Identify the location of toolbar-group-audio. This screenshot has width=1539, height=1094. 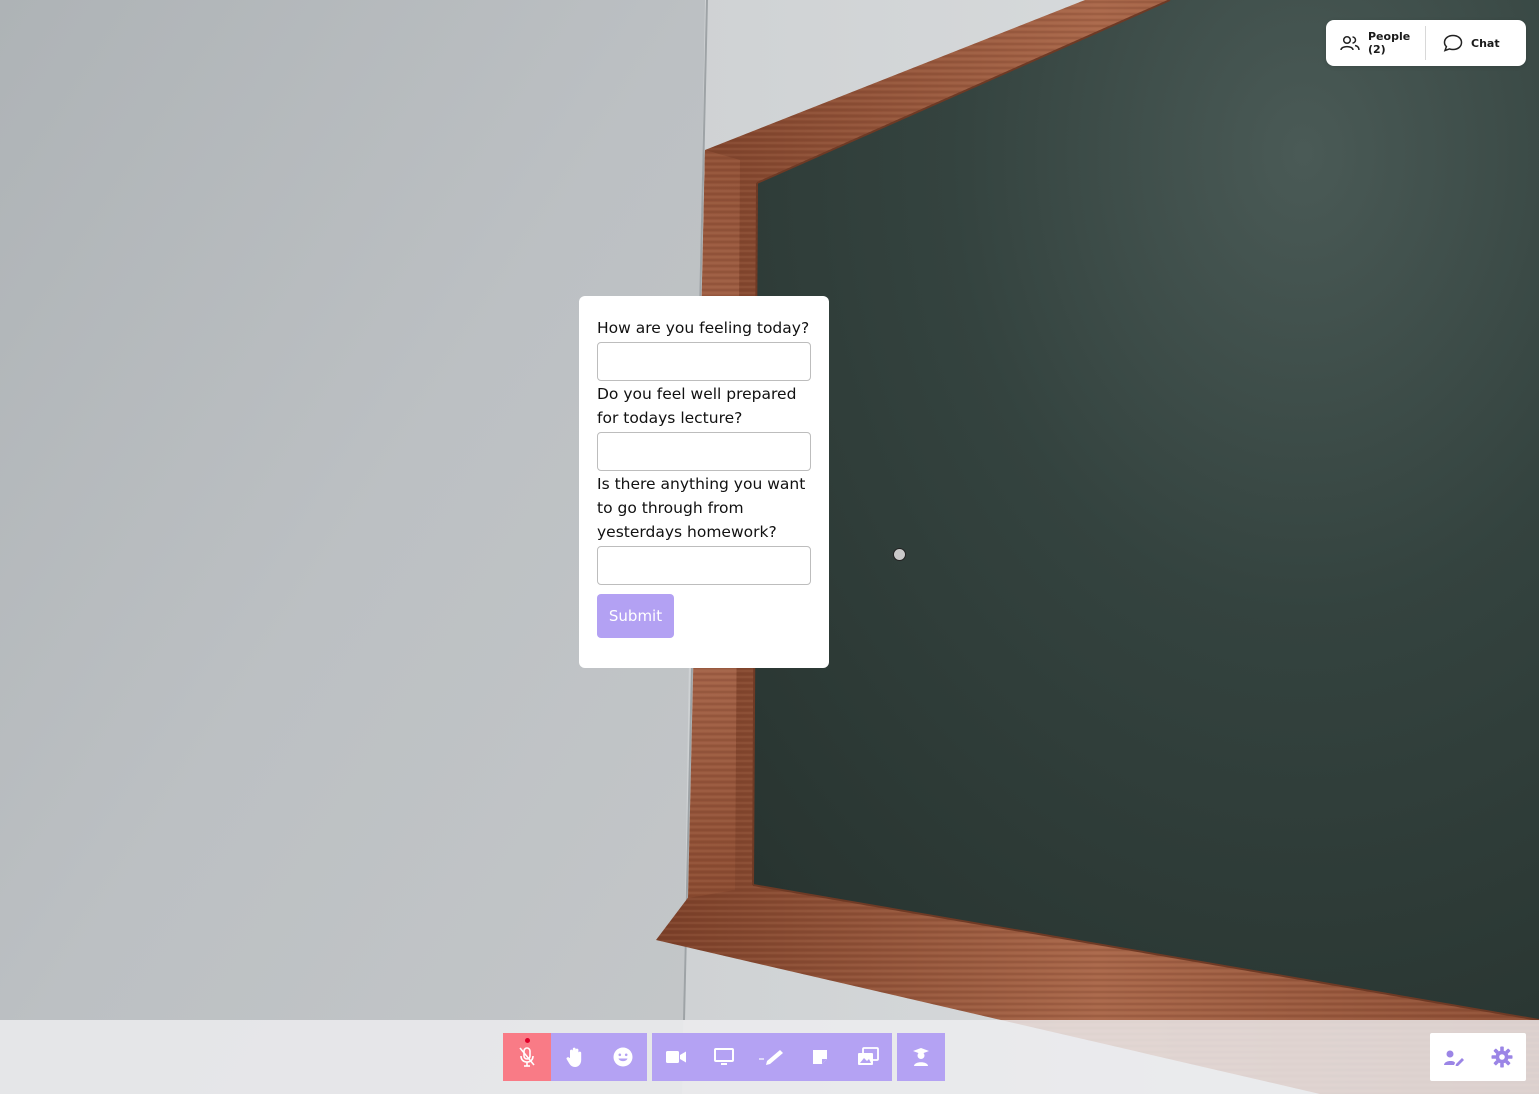
(575, 1057).